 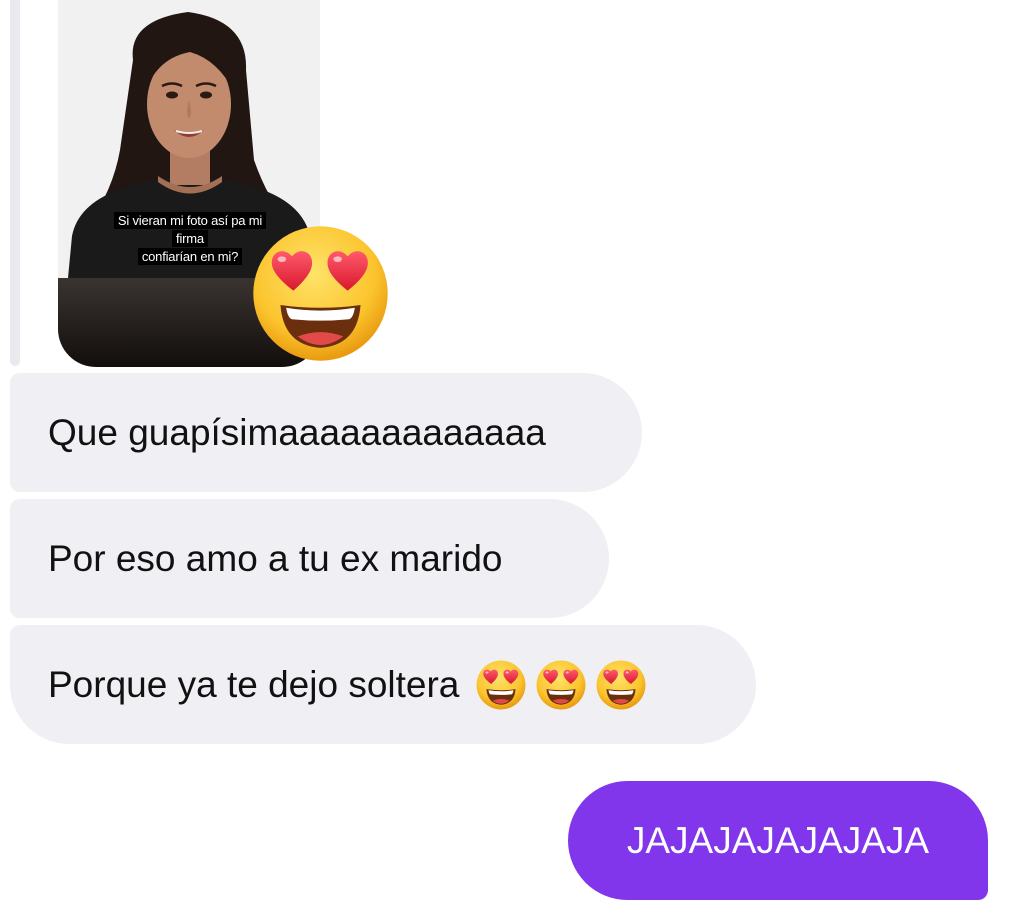 I want to click on message-text: Por eso amo a tu ex marido, so click(x=275, y=558).